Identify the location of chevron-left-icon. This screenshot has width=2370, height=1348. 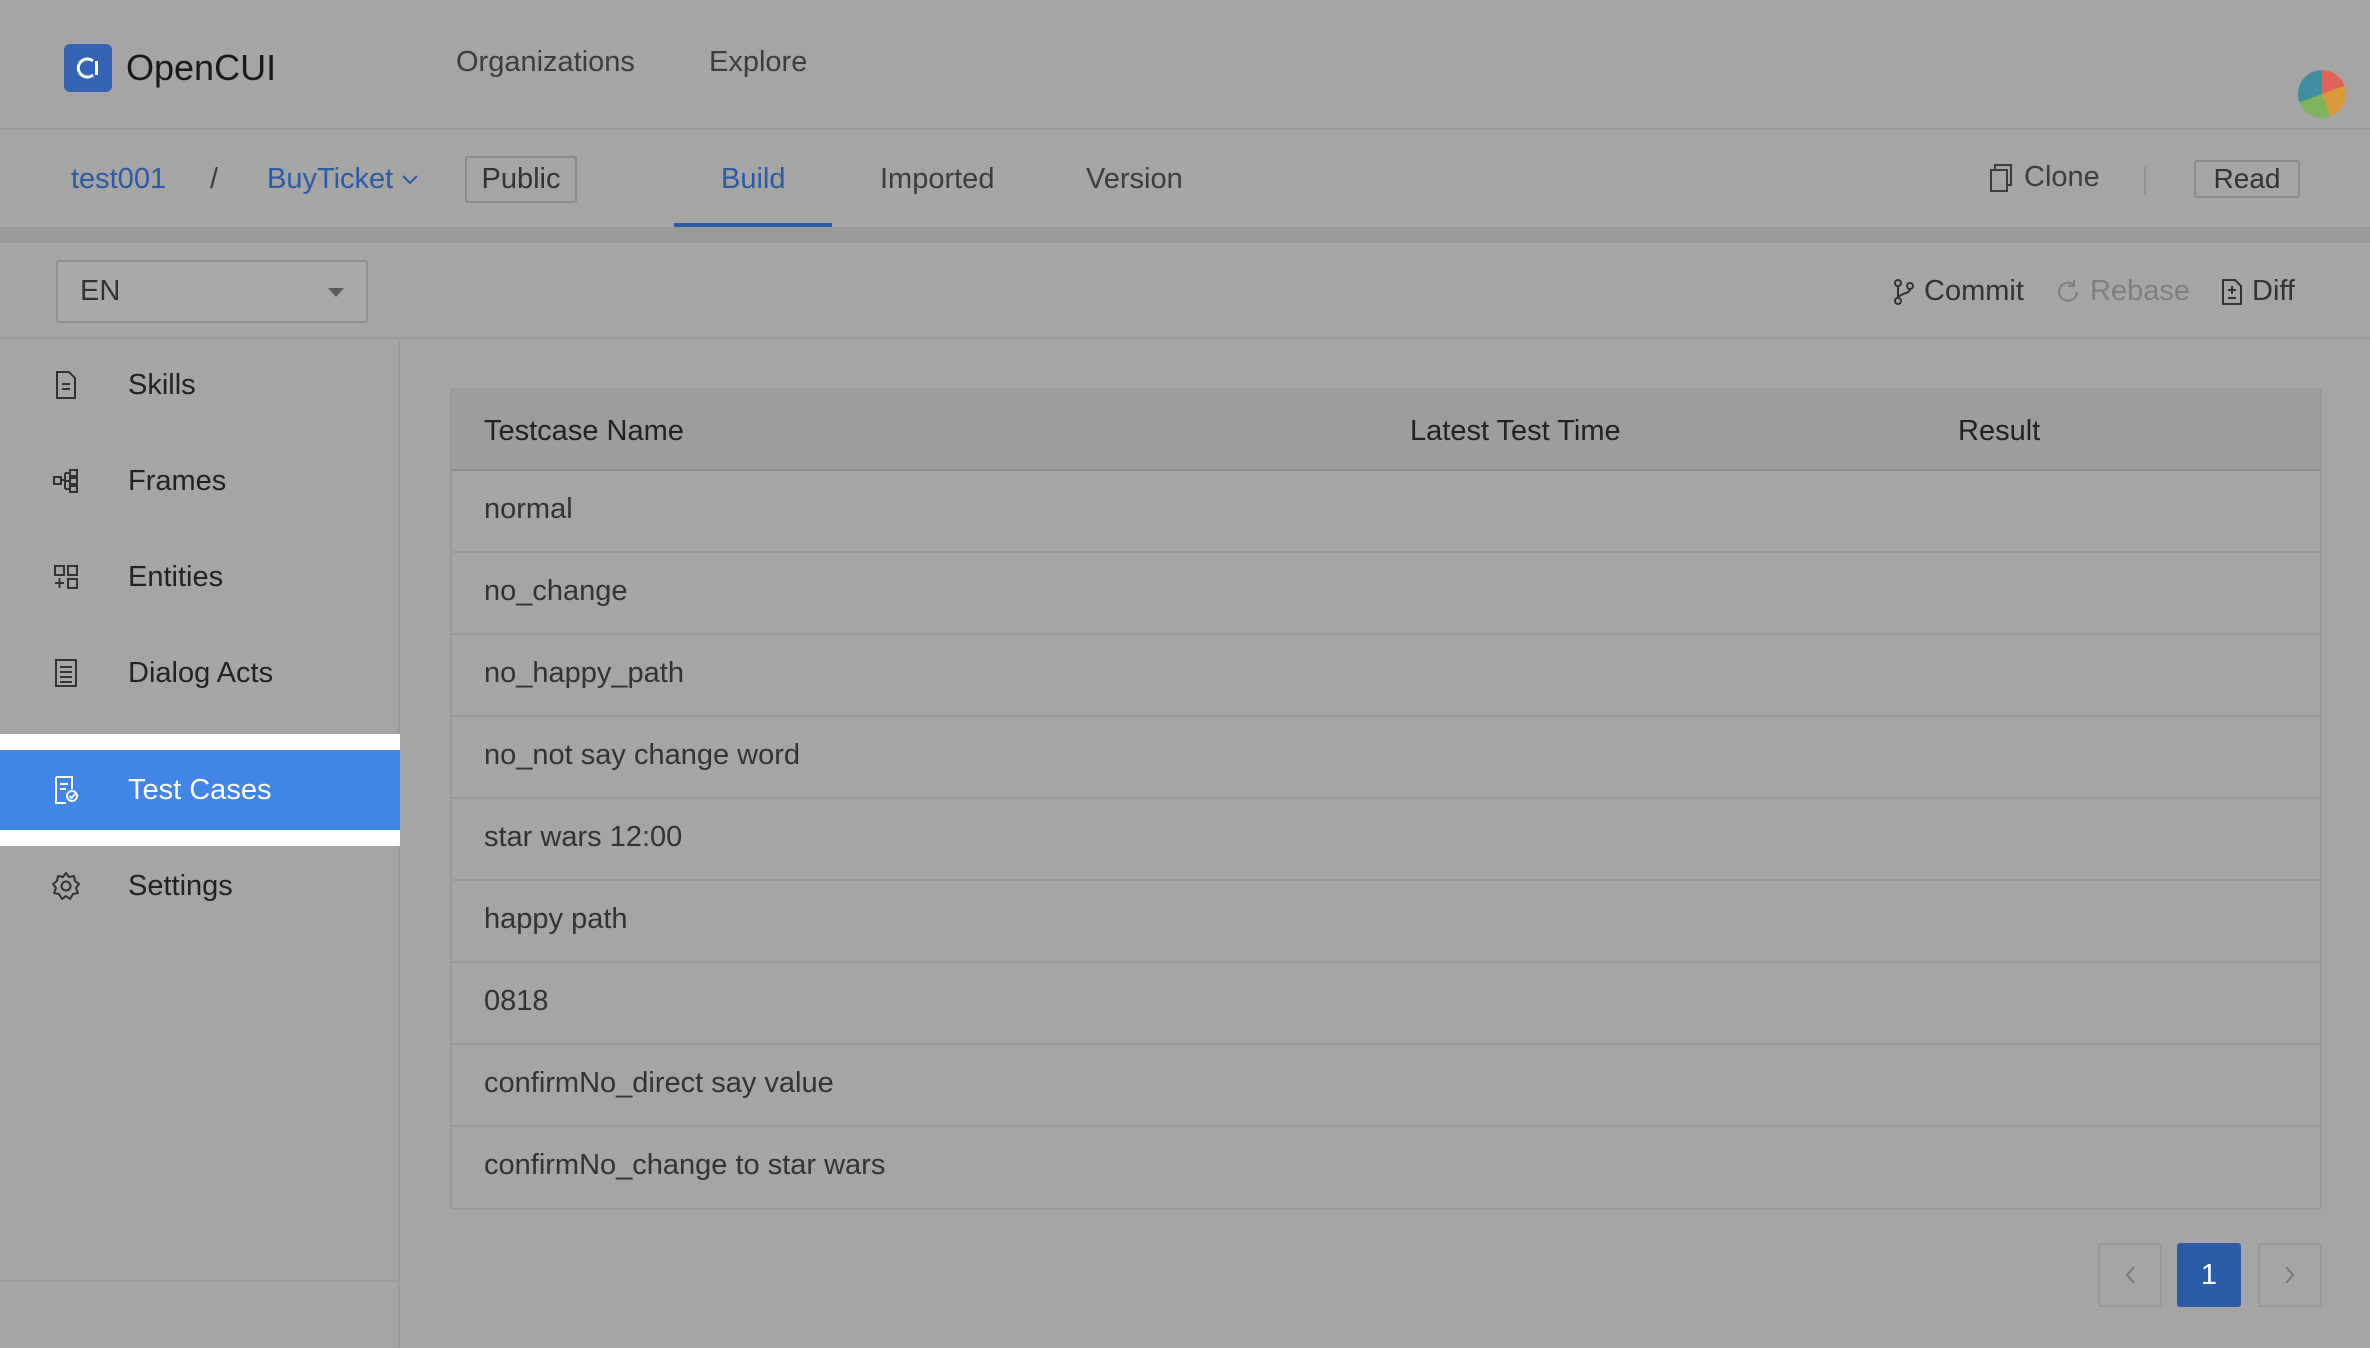
(2130, 1275).